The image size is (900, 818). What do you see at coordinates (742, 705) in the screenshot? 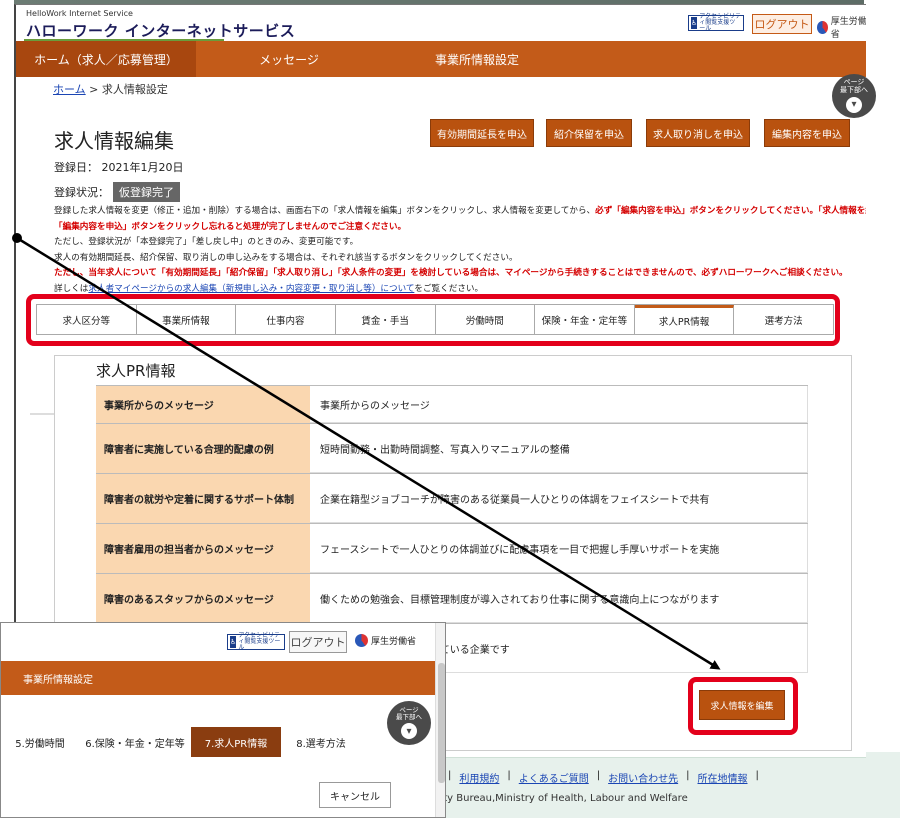
I see `edit-job-button: 求人情報を編集` at bounding box center [742, 705].